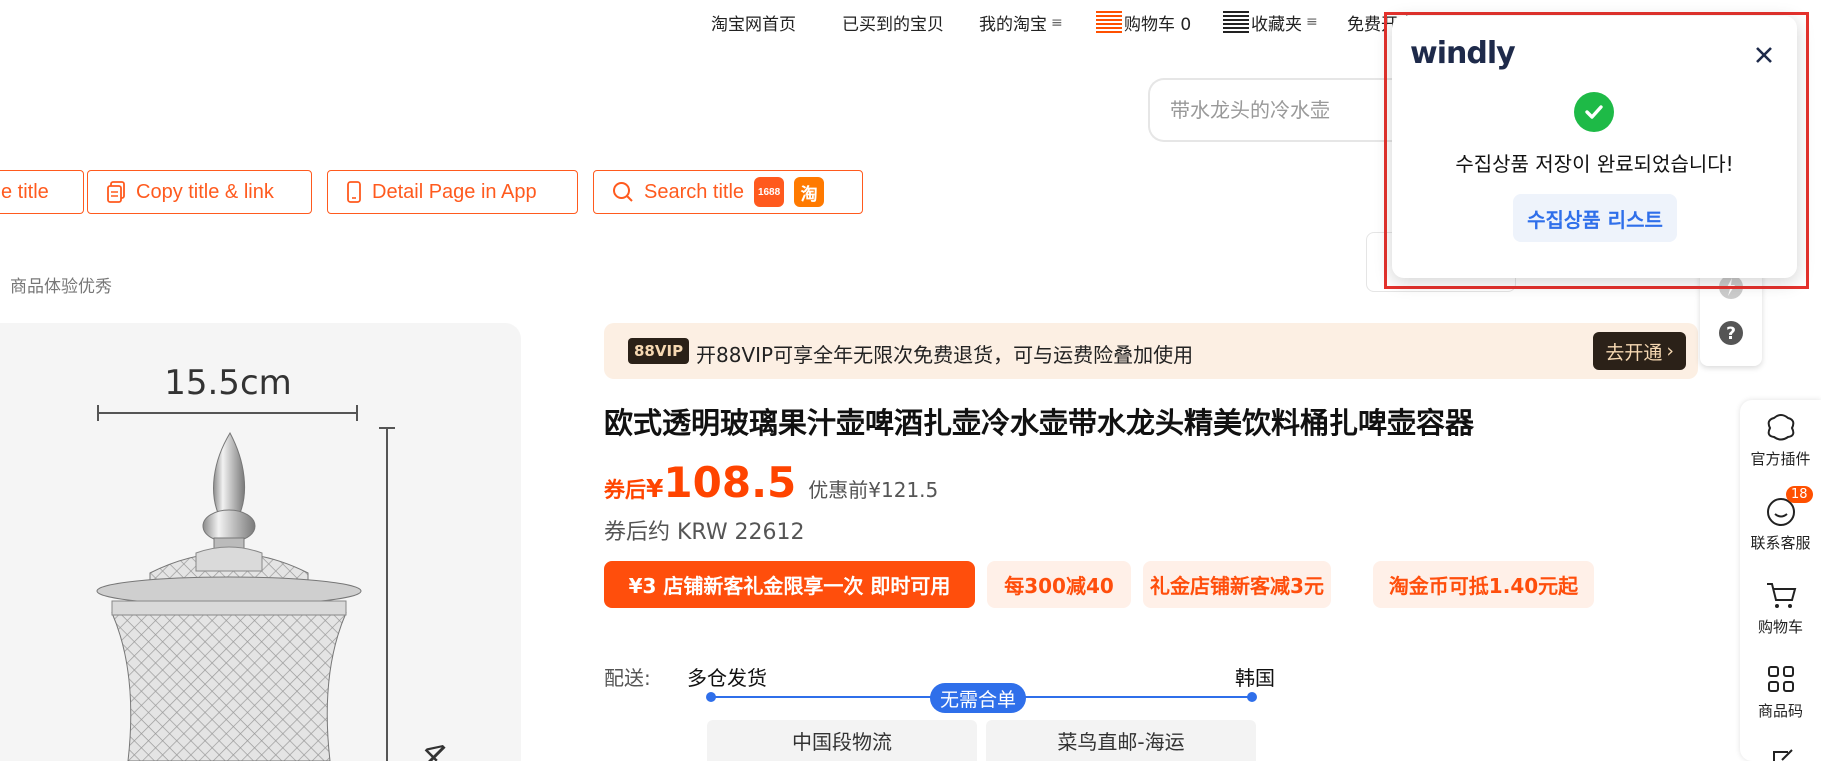 The height and width of the screenshot is (761, 1821). What do you see at coordinates (789, 584) in the screenshot?
I see `coupon-new-customer: ¥3 店铺新客礼金限享一次 即时可用` at bounding box center [789, 584].